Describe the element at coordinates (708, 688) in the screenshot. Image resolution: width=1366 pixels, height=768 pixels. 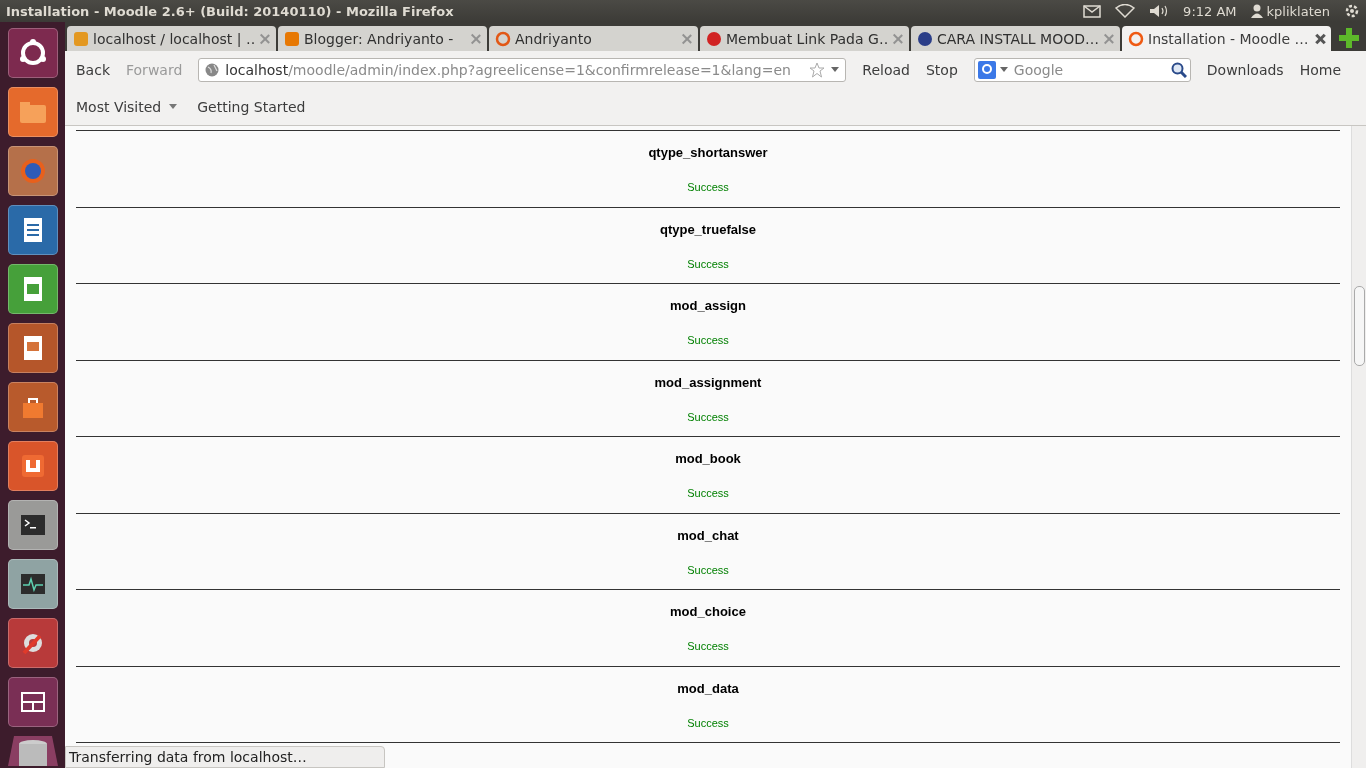
I see `plugin-name: mod_data` at that location.